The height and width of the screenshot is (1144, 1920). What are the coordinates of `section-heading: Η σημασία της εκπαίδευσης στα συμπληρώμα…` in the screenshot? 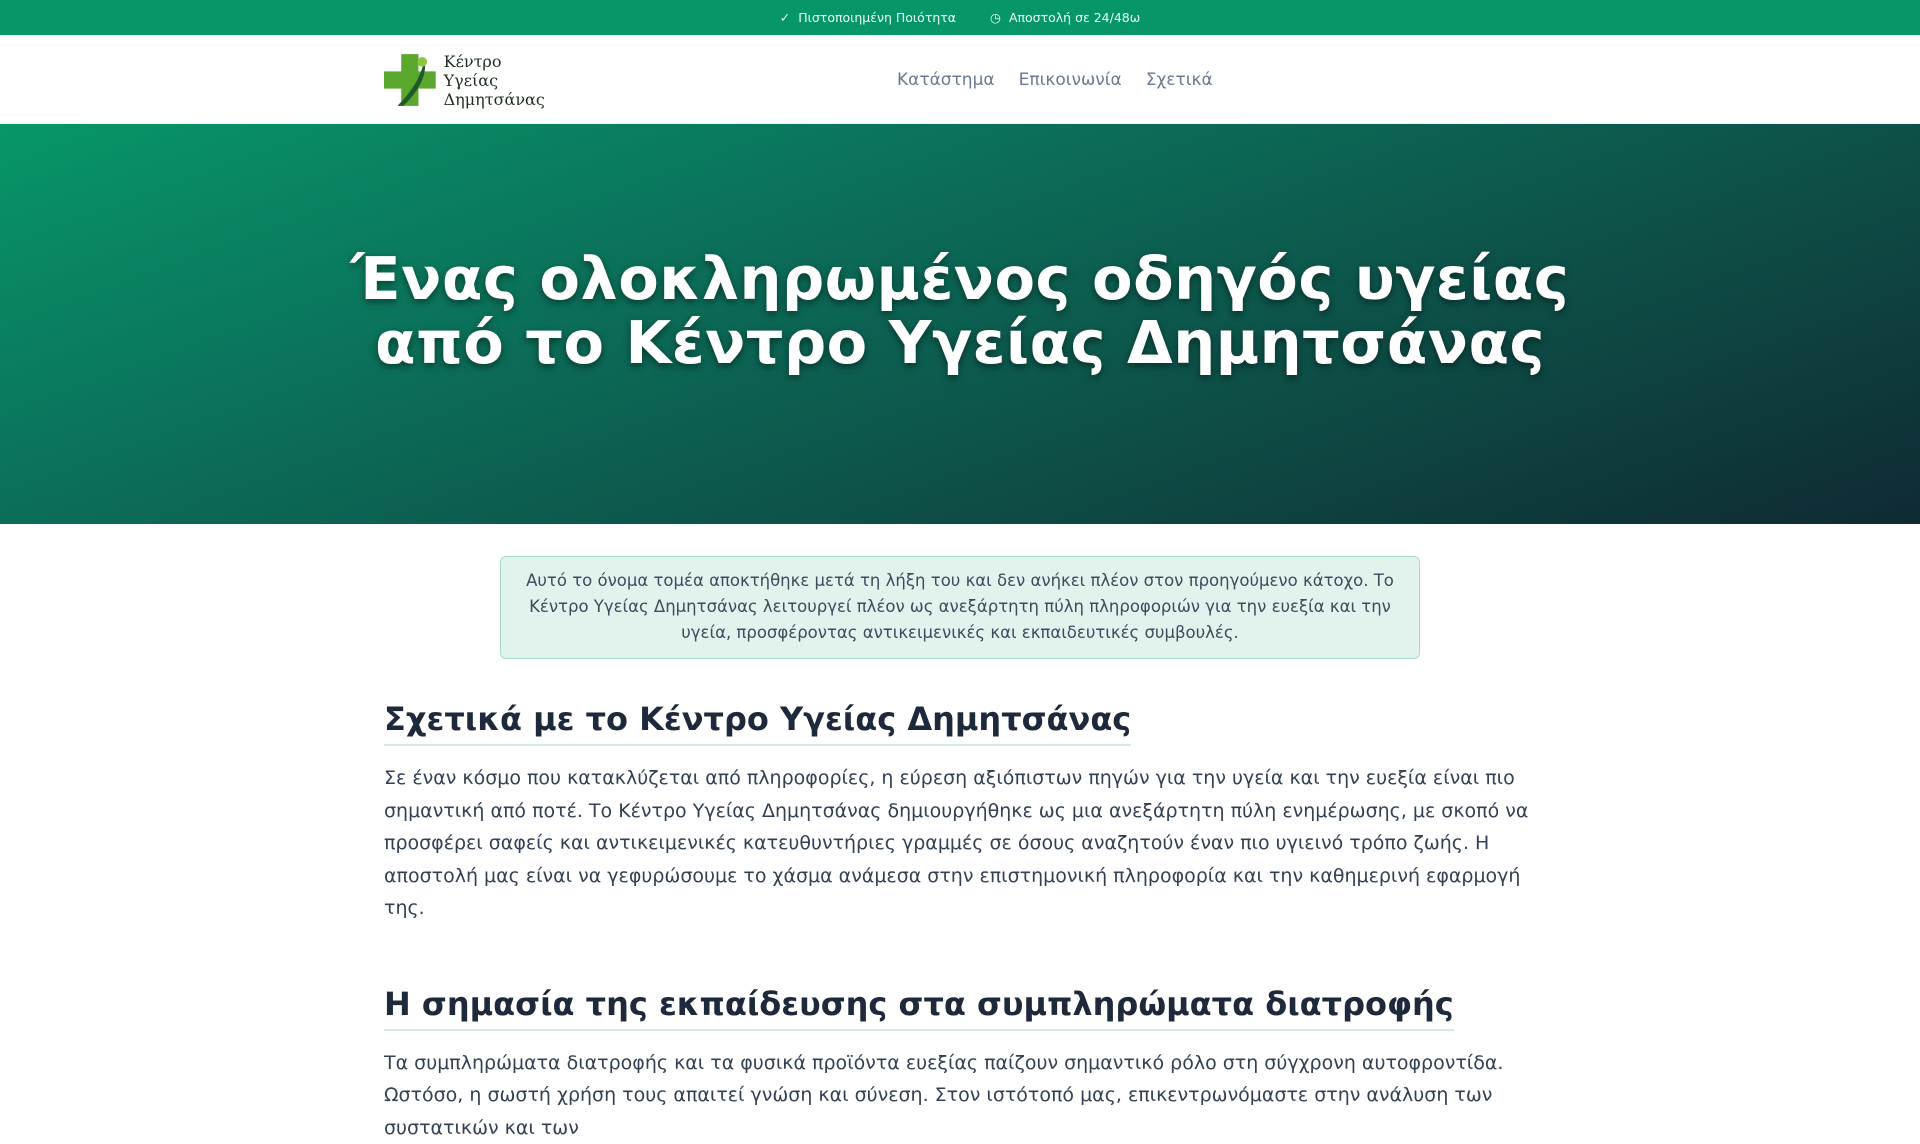 It's located at (919, 1008).